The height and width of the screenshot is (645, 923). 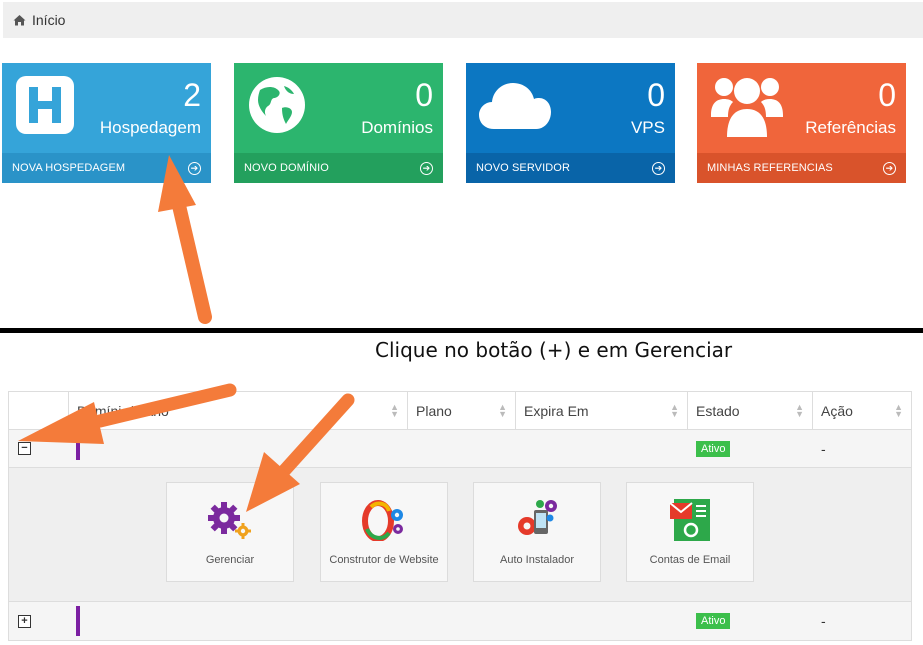 I want to click on instruction-caption: Clique no botão (+) e em Gerenciar, so click(x=554, y=350).